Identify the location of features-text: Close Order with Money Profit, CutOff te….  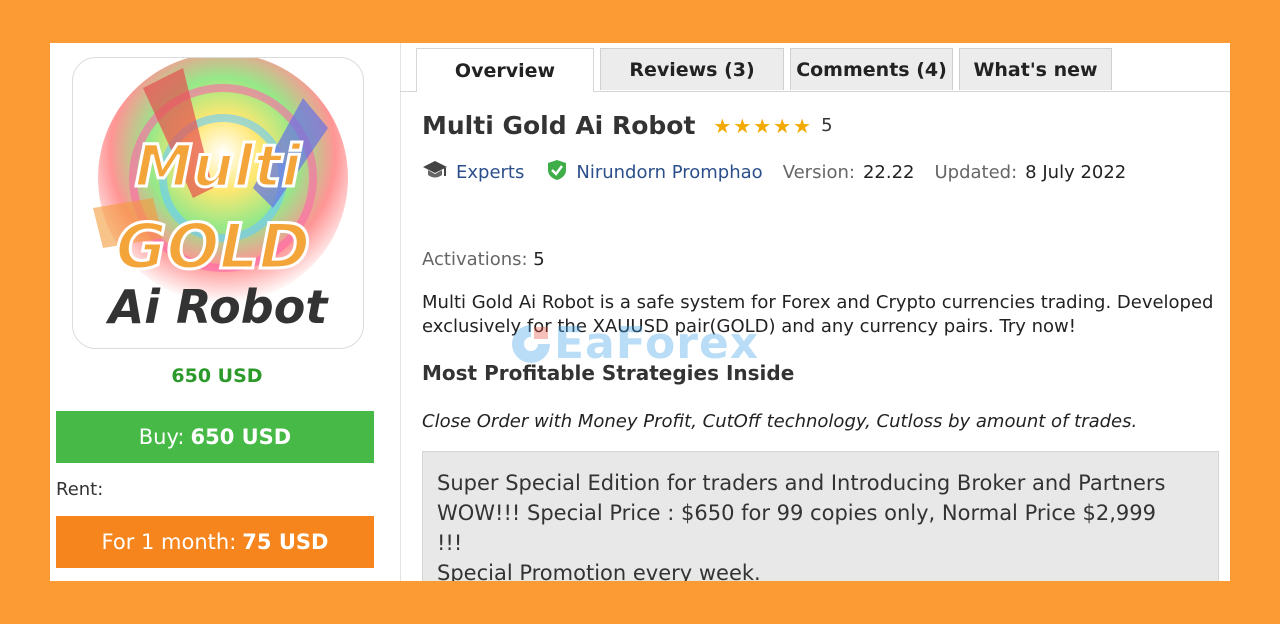
(780, 421).